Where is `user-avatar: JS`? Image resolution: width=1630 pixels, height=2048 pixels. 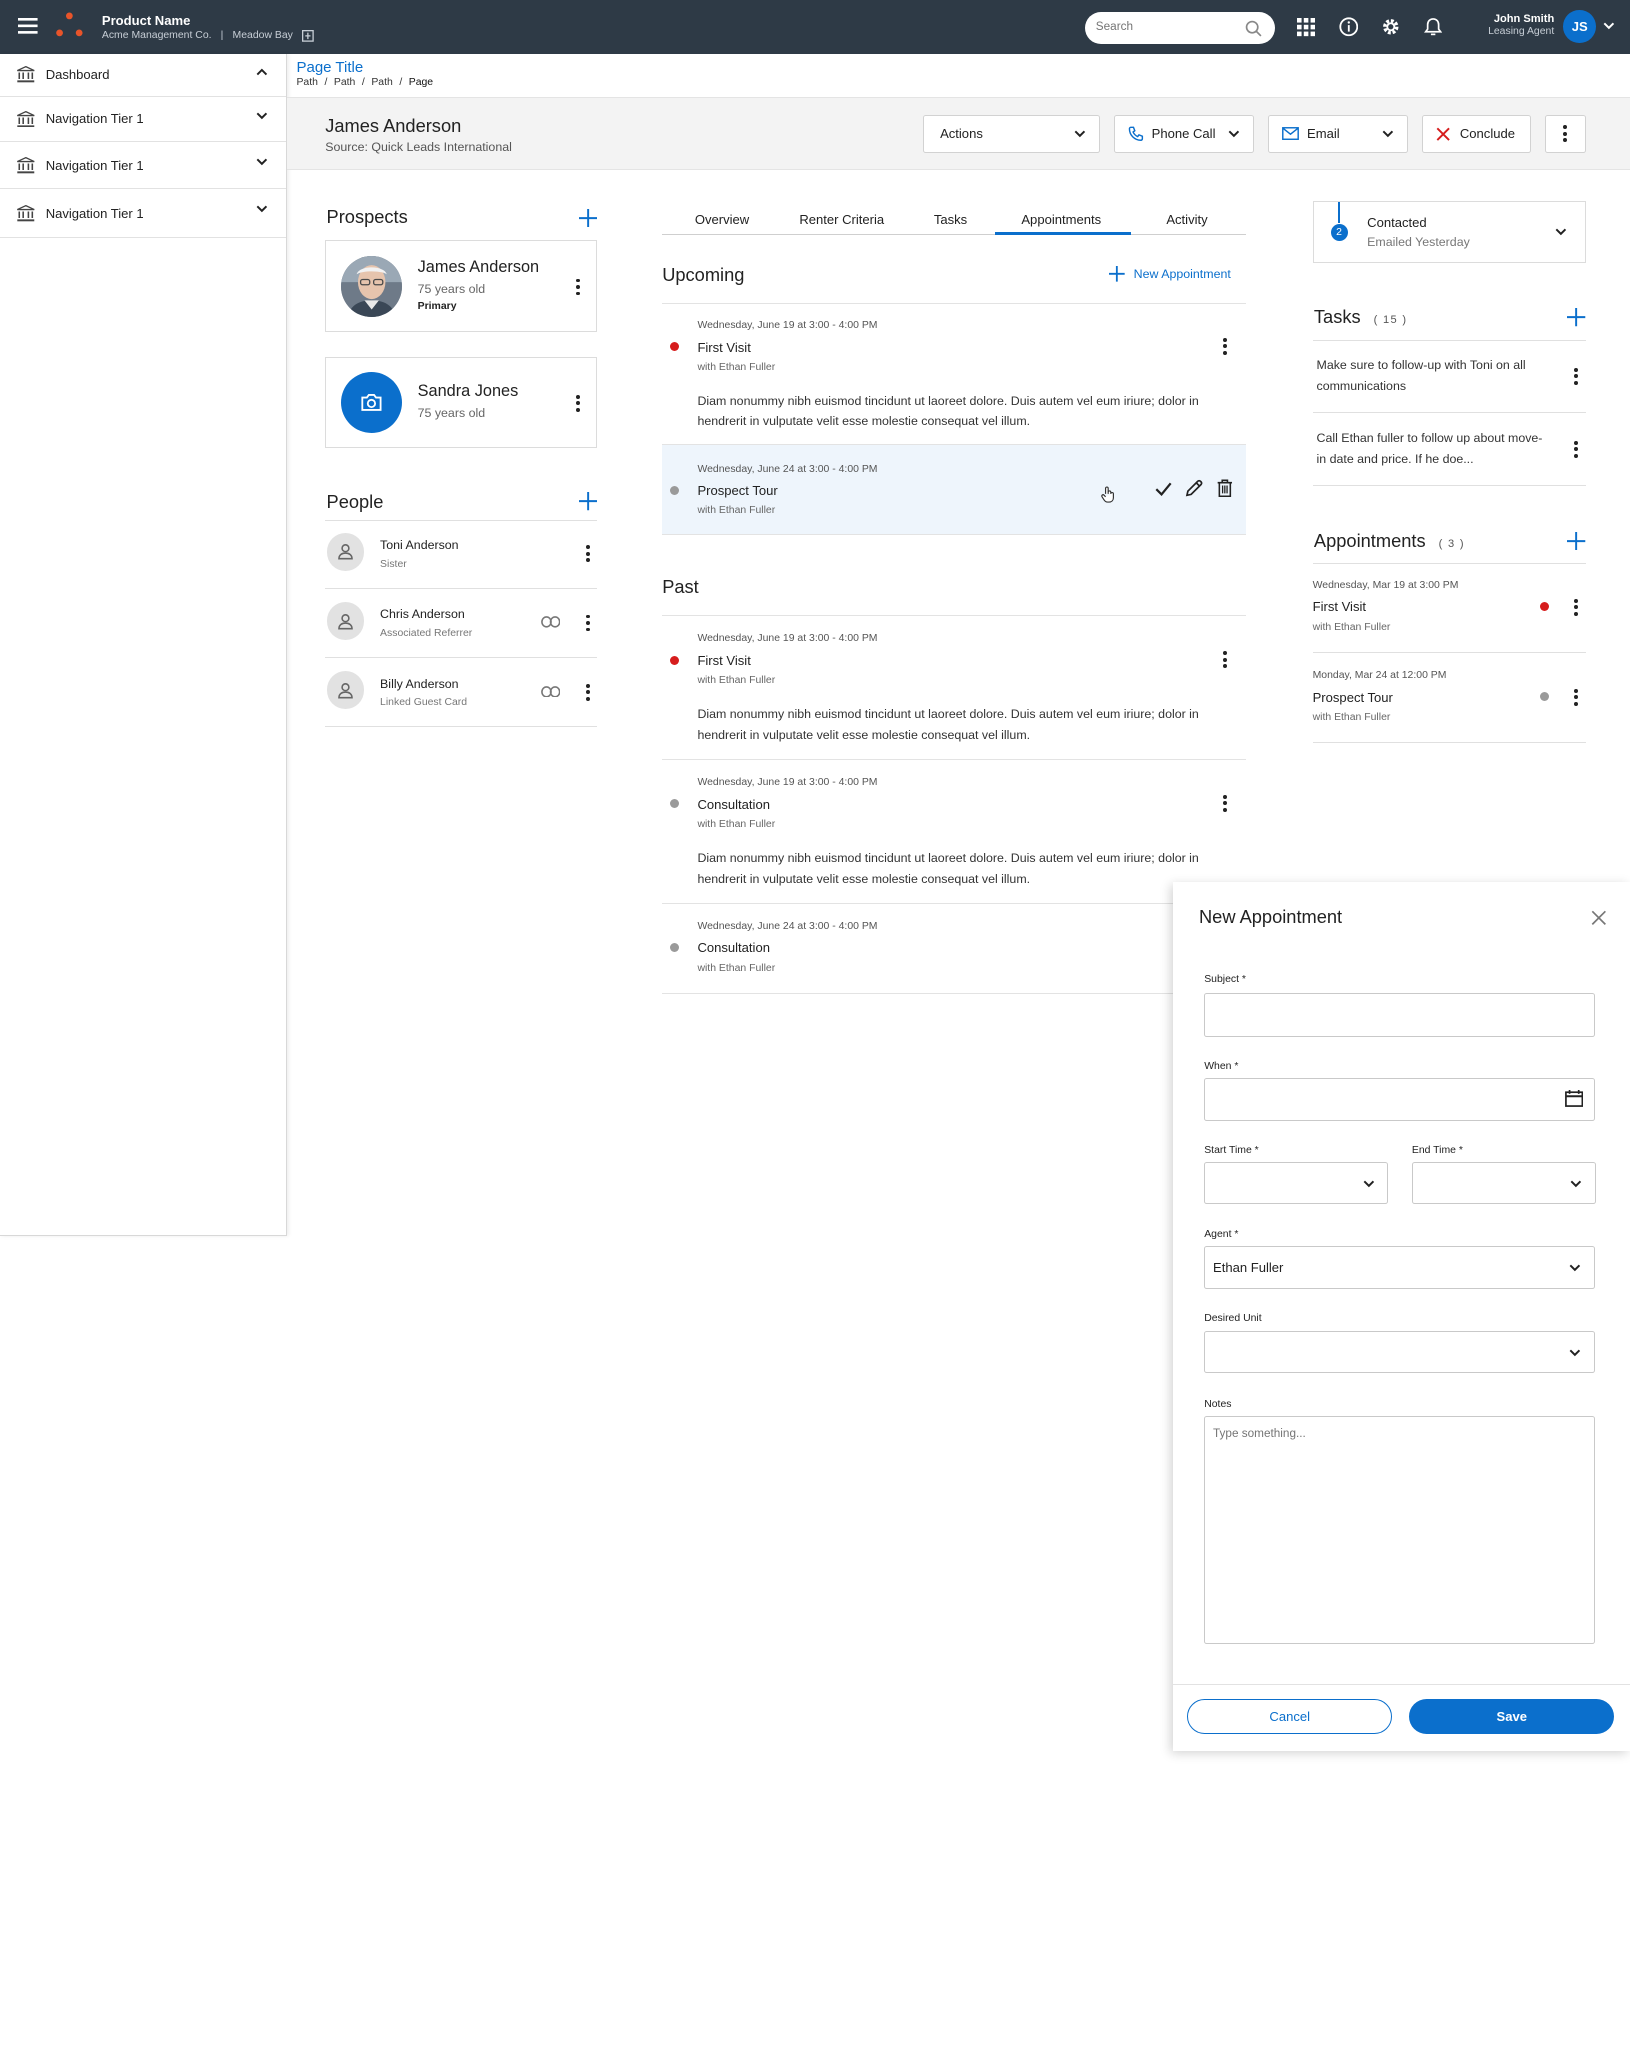
user-avatar: JS is located at coordinates (1580, 27).